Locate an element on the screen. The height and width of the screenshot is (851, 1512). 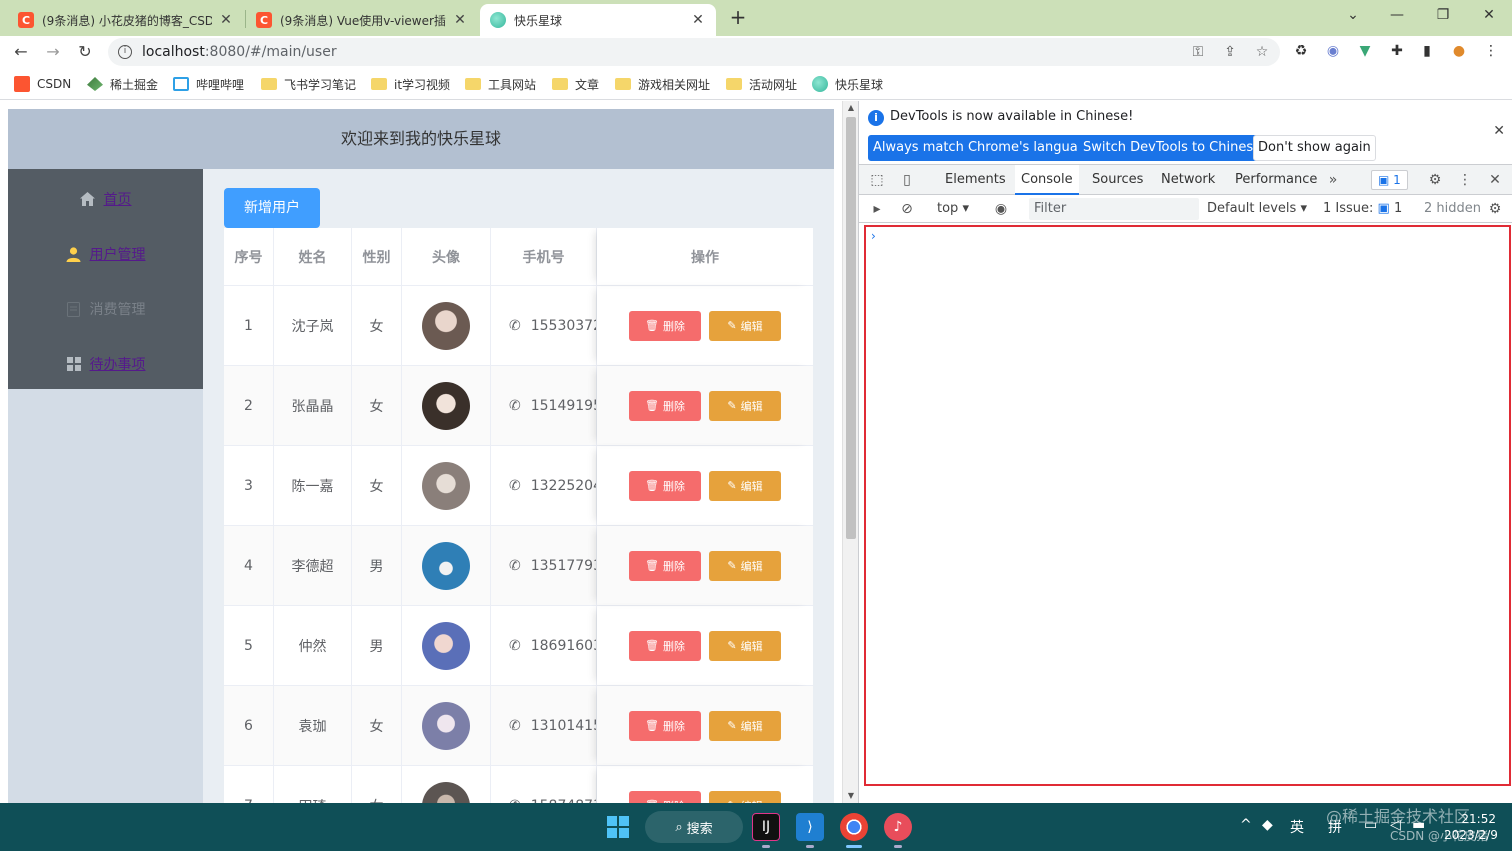
sidebar-toggle-icon: ▸ is located at coordinates (877, 209).